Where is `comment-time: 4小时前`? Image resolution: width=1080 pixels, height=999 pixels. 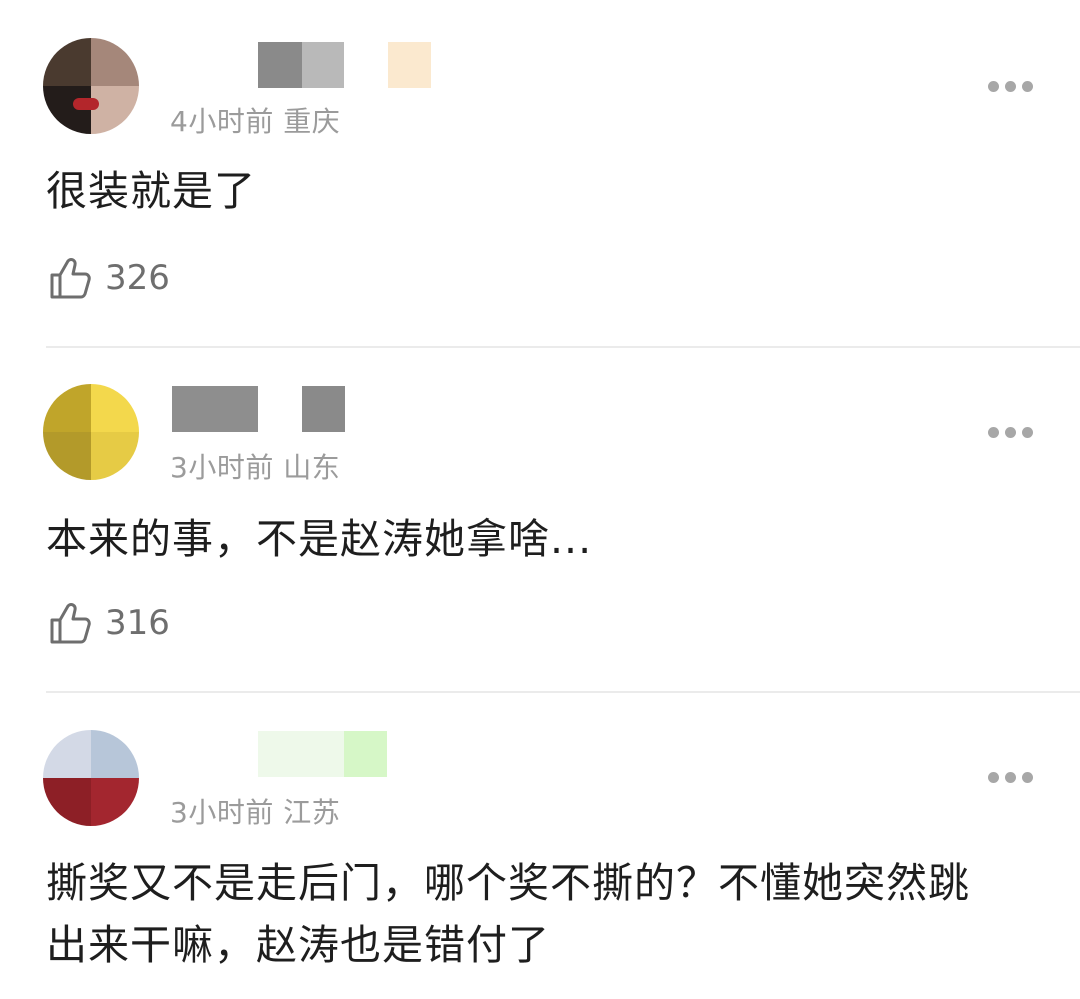 comment-time: 4小时前 is located at coordinates (222, 121).